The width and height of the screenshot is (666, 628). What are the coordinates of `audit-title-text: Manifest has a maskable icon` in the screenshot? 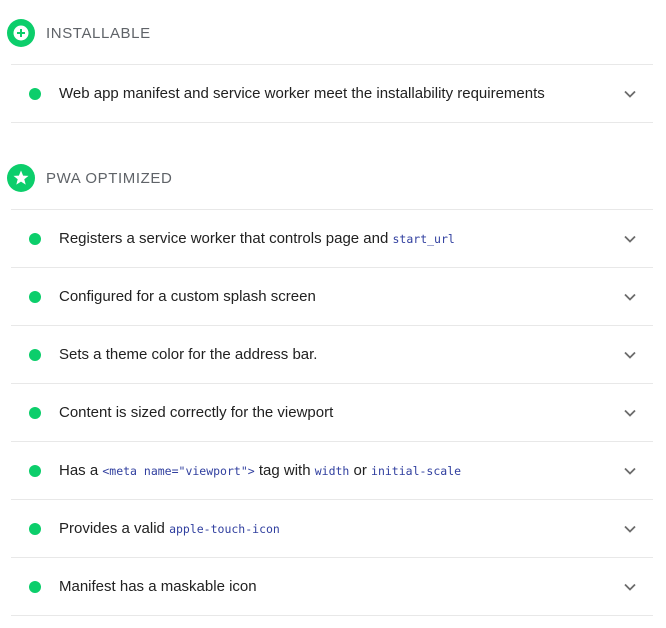 It's located at (158, 586).